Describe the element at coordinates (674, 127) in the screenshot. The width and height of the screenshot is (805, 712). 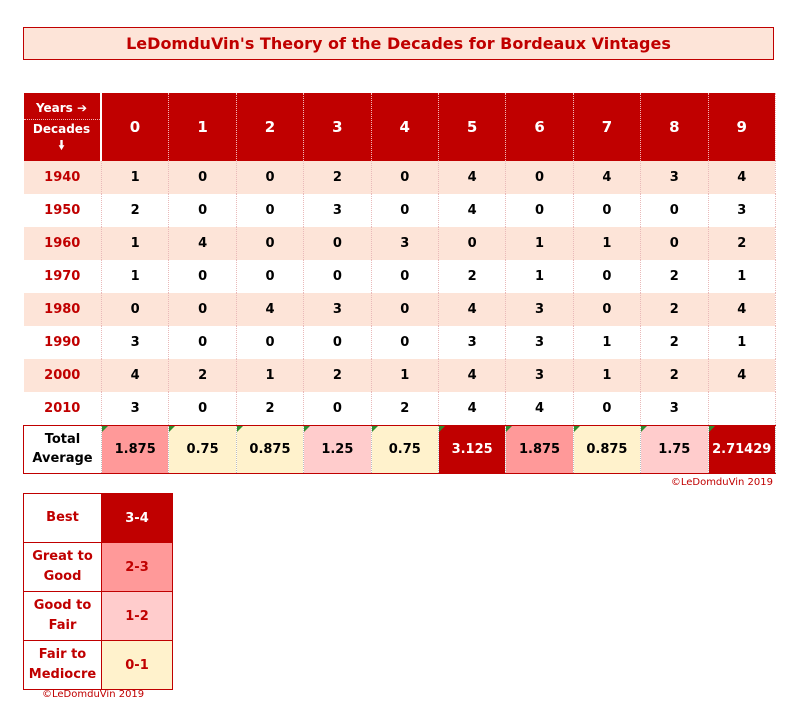
I see `year-header-8: 8` at that location.